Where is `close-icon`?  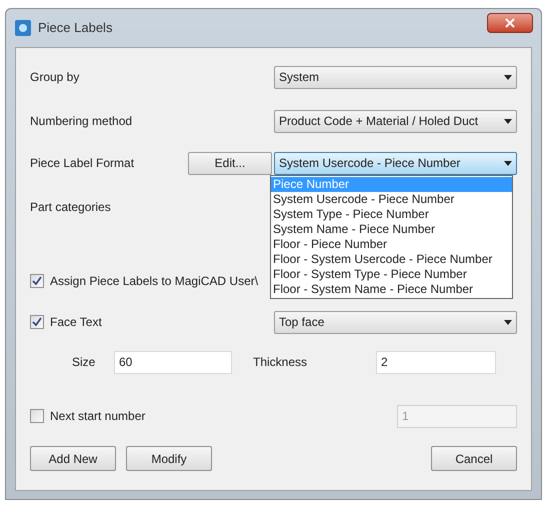 close-icon is located at coordinates (510, 23).